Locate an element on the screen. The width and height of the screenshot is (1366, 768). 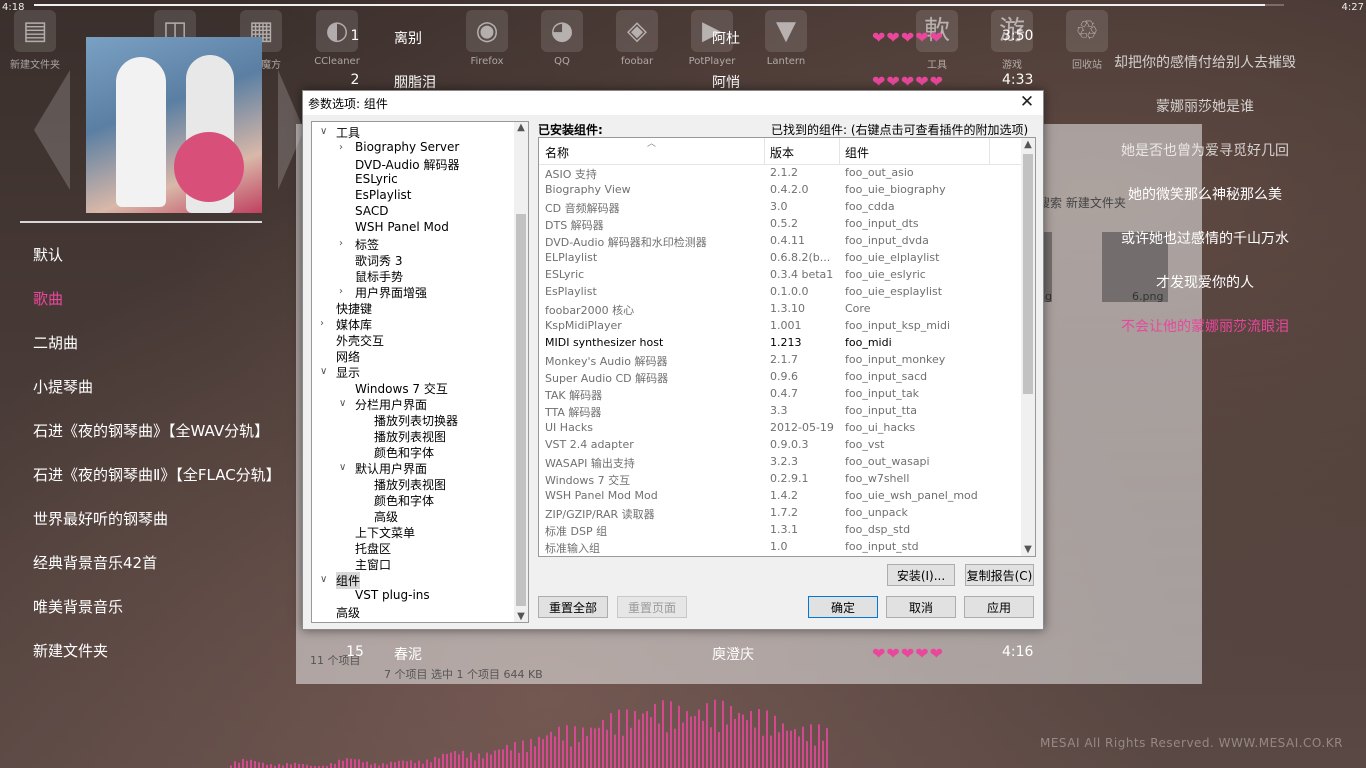
tree-node: 上下文菜单 is located at coordinates (385, 532).